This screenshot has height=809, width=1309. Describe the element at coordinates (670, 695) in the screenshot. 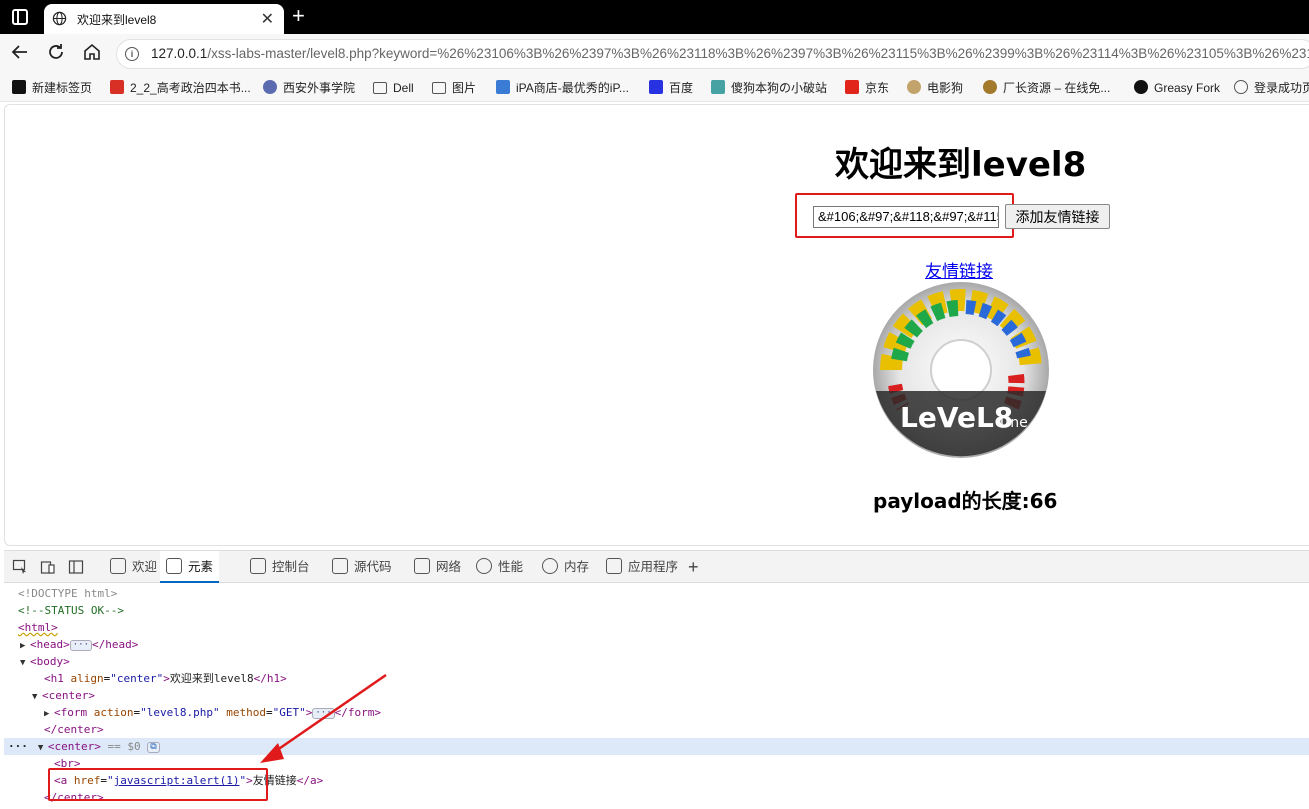

I see `dom-center-1: ▼ <center>` at that location.